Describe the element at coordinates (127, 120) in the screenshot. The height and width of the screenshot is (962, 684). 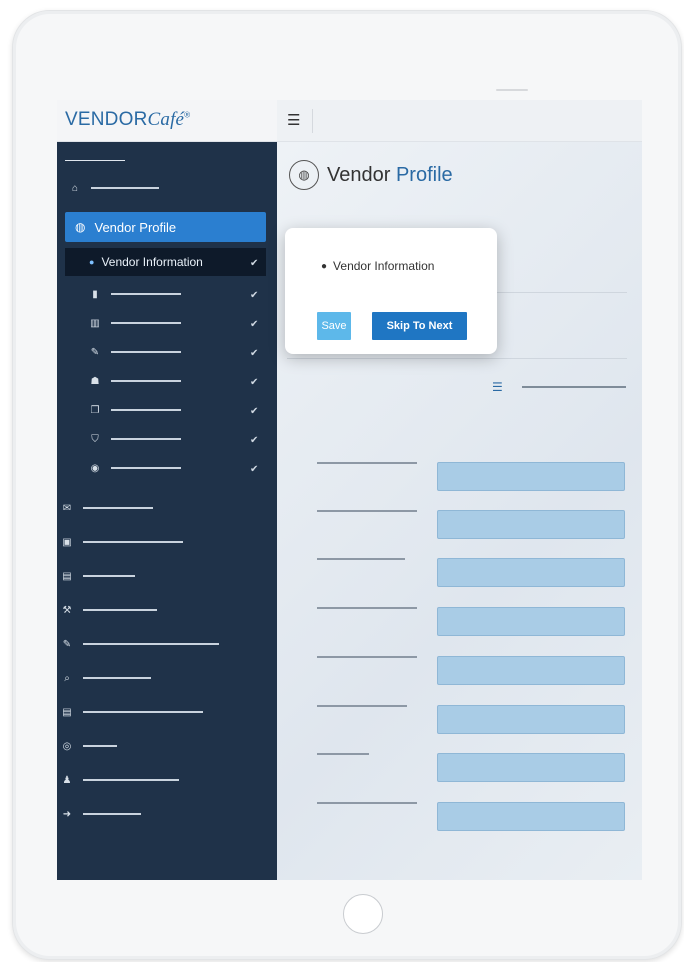
I see `vendorcafe-logo: VENDORCafé®` at that location.